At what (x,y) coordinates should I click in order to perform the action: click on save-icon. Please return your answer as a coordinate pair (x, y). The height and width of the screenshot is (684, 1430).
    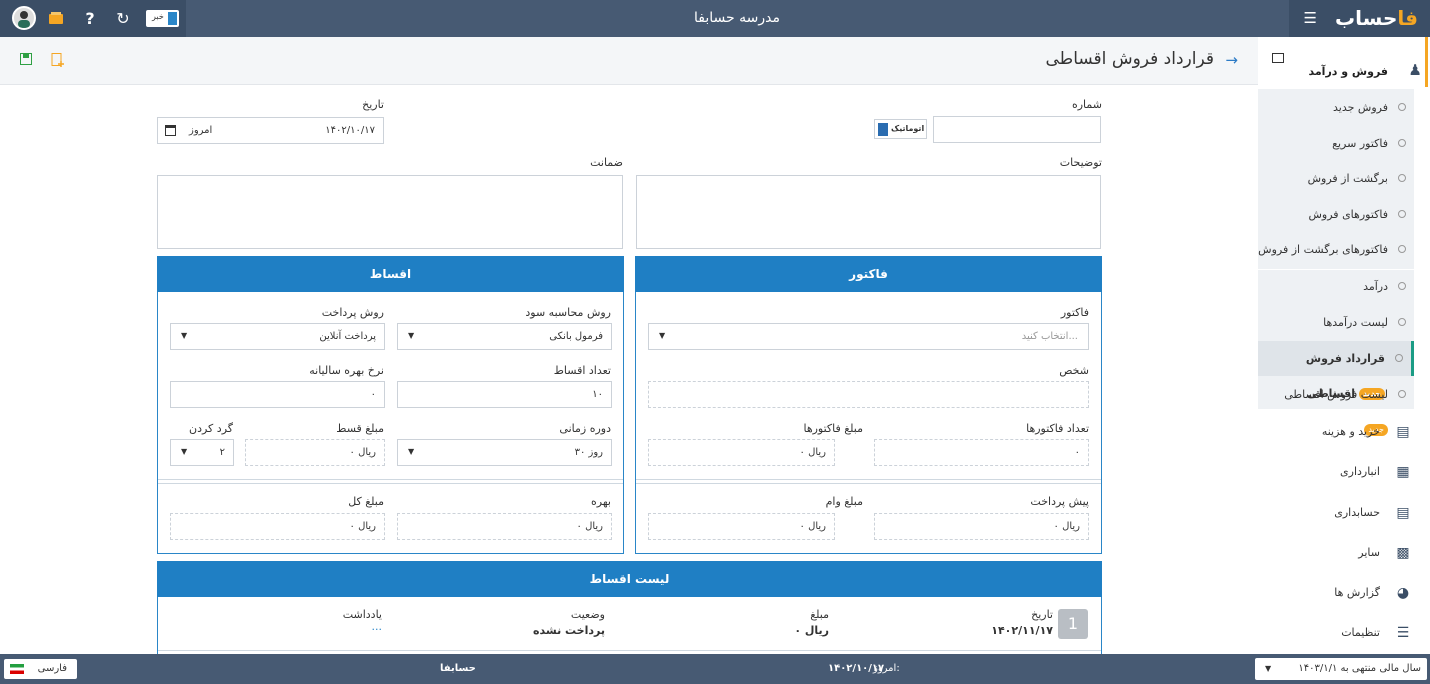
    Looking at the image, I should click on (26, 61).